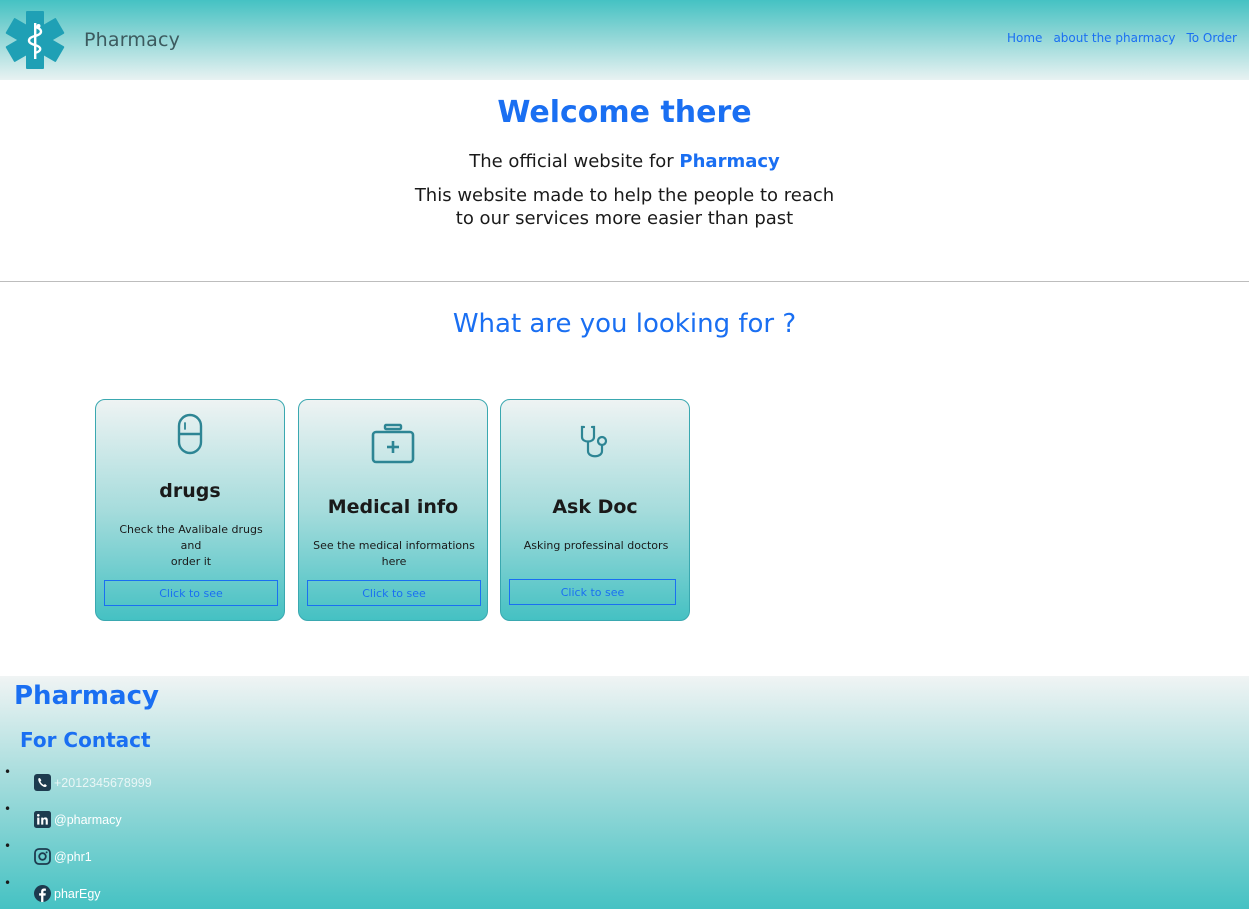 The width and height of the screenshot is (1249, 912). I want to click on welcome-brand-highlight: Pharmacy, so click(729, 161).